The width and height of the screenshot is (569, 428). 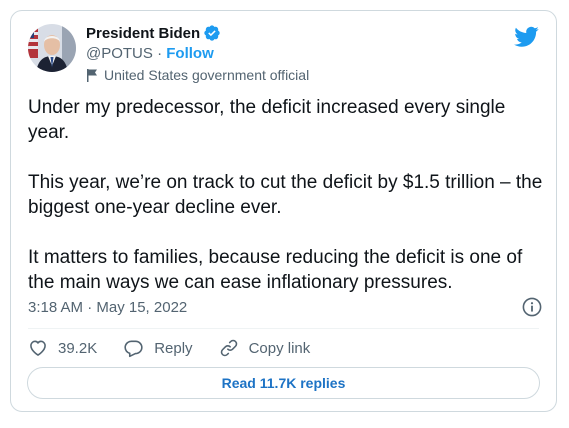 I want to click on link-icon, so click(x=228, y=348).